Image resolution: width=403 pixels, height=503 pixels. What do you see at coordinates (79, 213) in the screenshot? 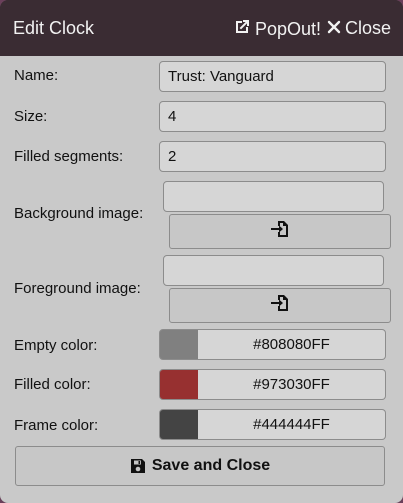
I see `background-image-label: Background image:` at bounding box center [79, 213].